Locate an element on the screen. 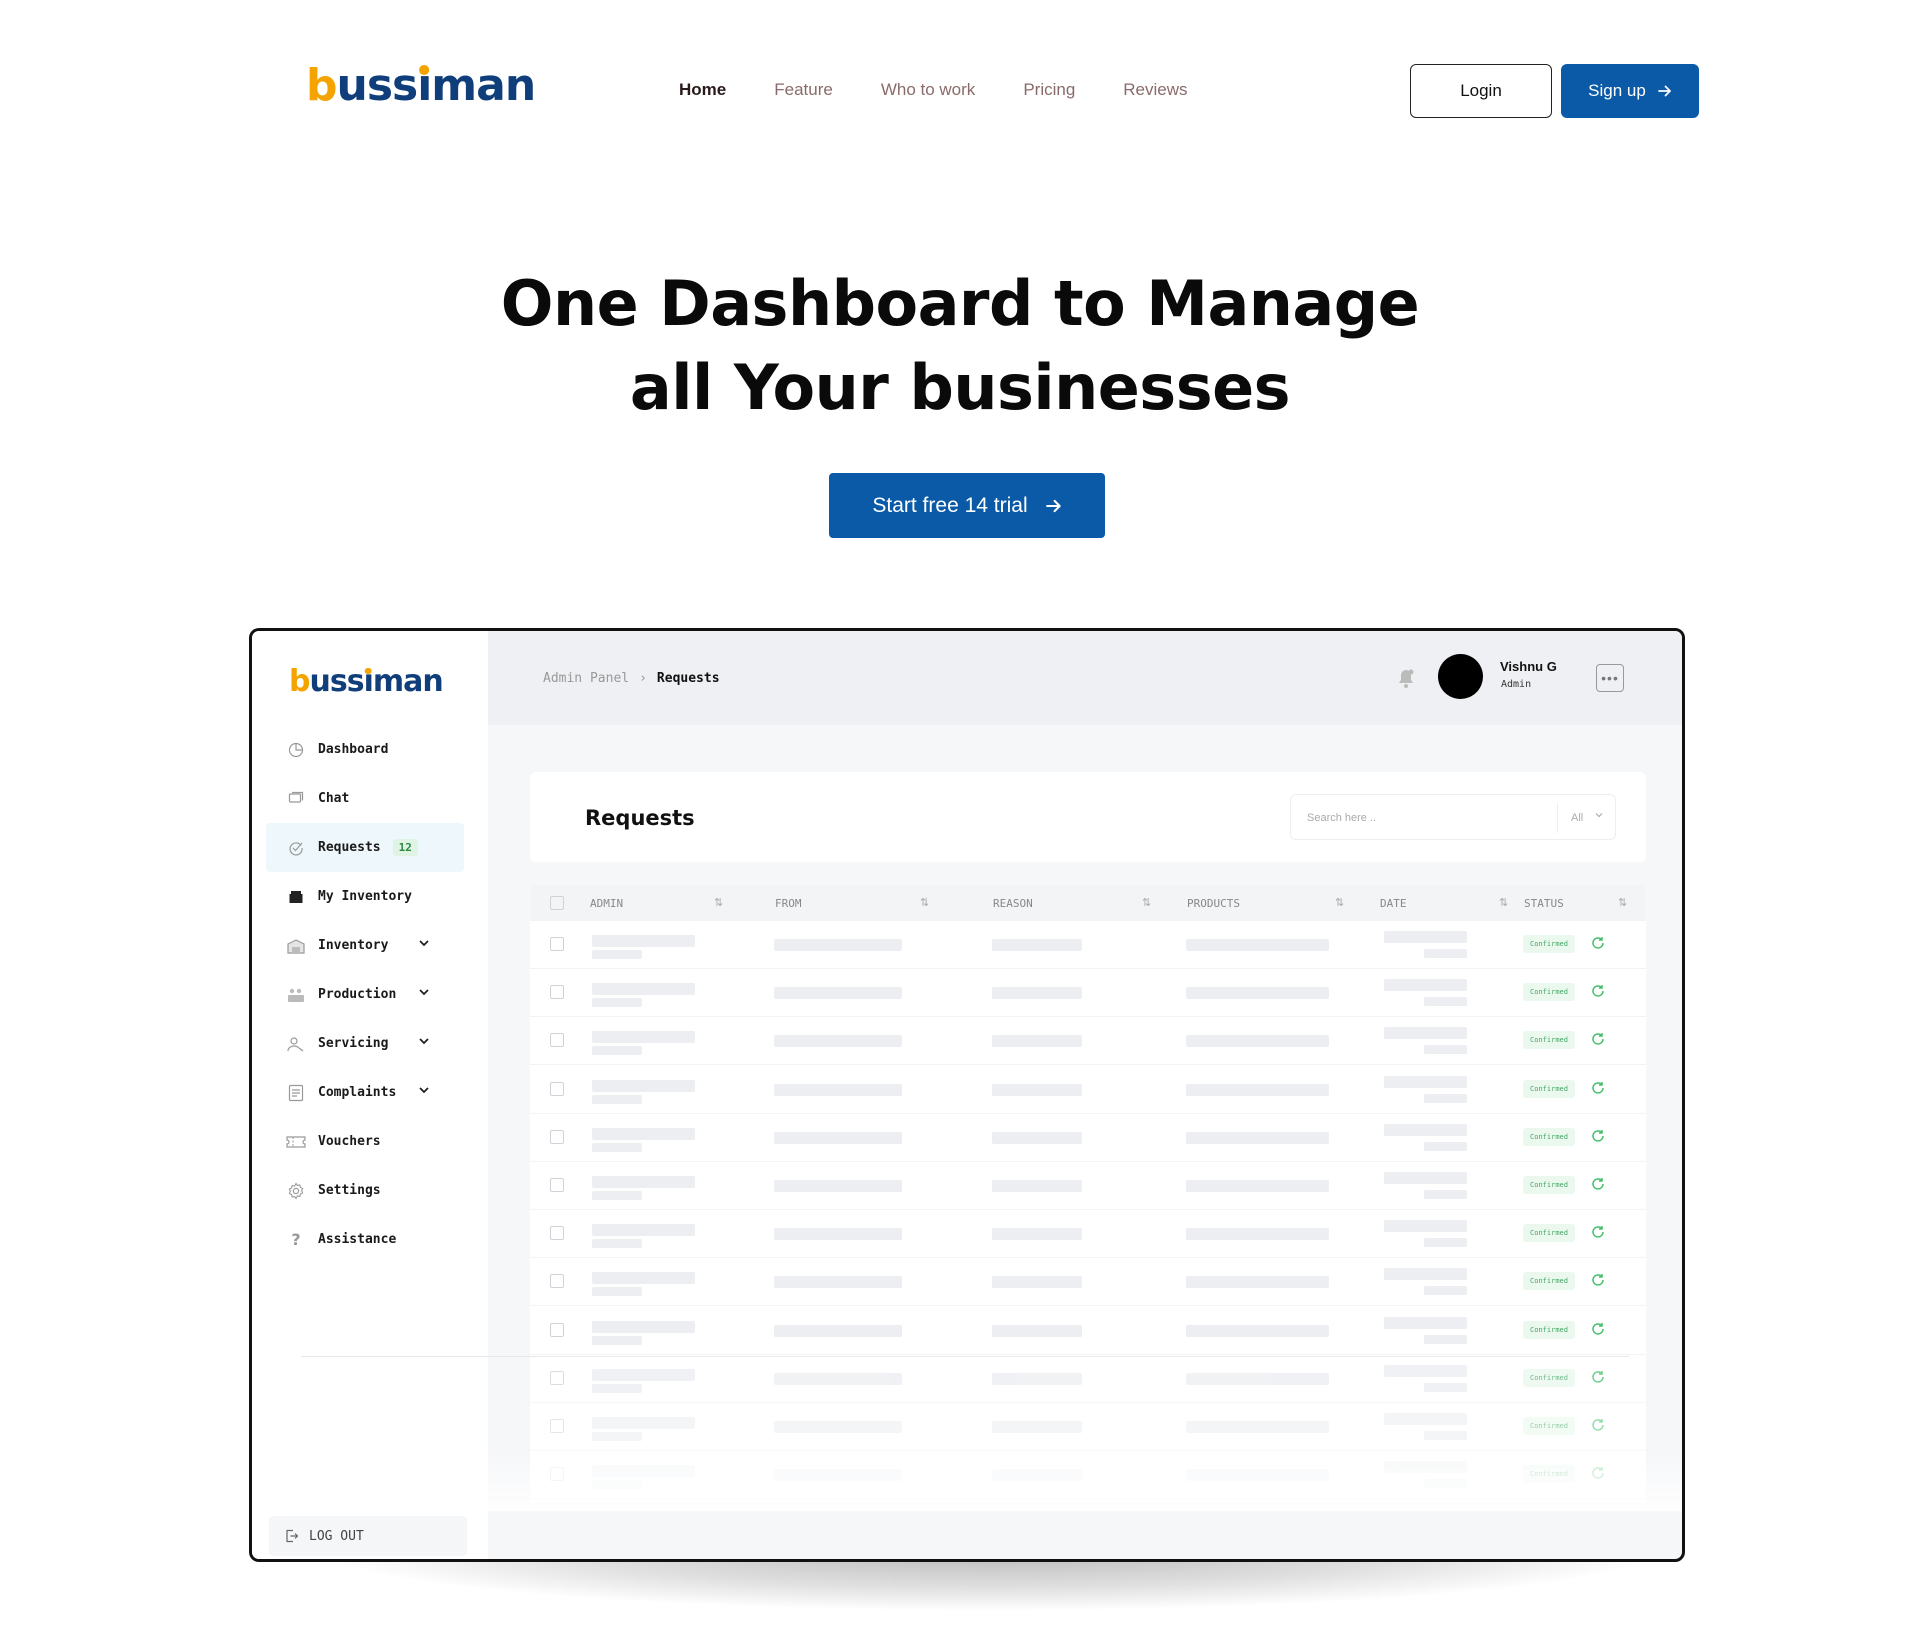 This screenshot has width=1920, height=1648. sidebar-item-my-inventory: My Inventory is located at coordinates (365, 896).